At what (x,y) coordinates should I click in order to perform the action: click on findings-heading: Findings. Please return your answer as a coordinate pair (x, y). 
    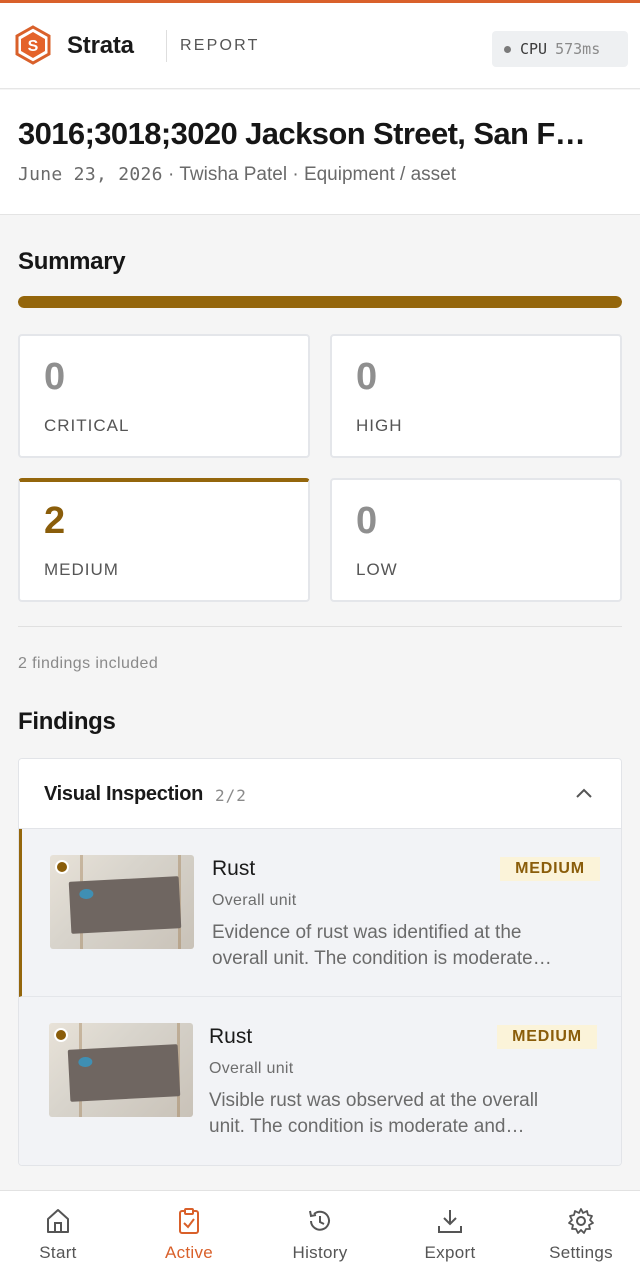
    Looking at the image, I should click on (67, 721).